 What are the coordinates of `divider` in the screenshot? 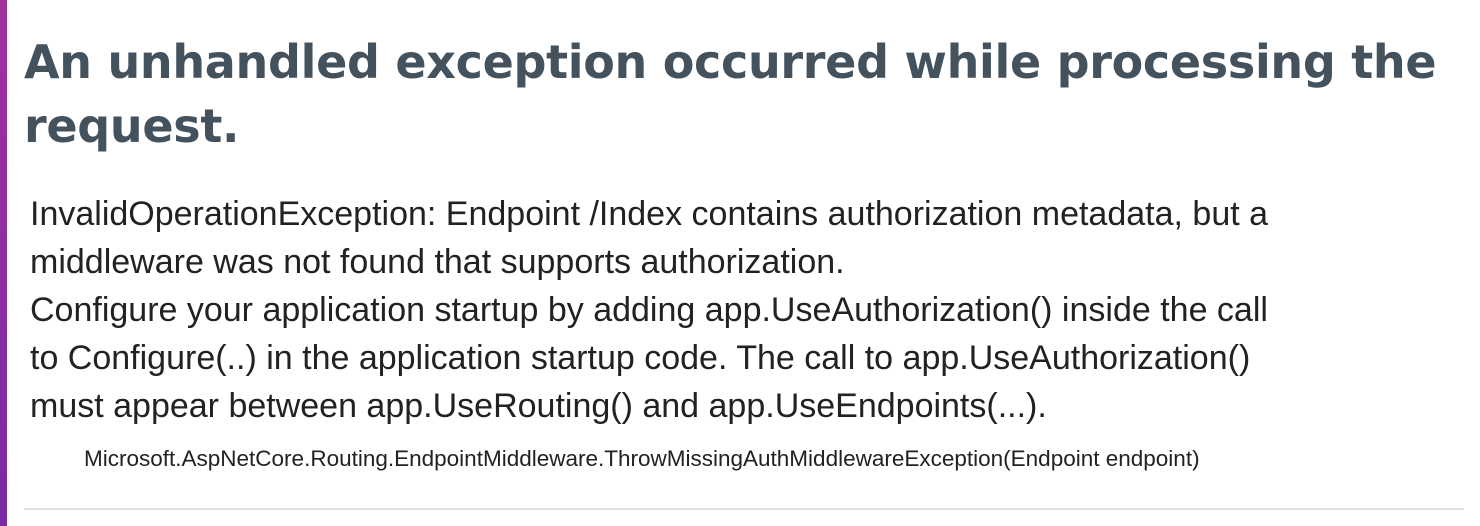 It's located at (744, 509).